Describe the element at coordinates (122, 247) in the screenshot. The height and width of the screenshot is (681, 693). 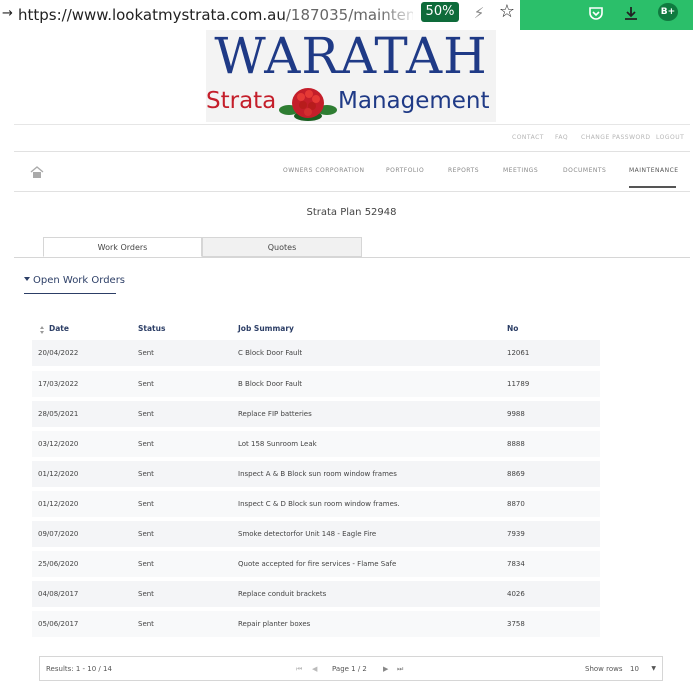
I see `tab-work-orders: Work Orders` at that location.